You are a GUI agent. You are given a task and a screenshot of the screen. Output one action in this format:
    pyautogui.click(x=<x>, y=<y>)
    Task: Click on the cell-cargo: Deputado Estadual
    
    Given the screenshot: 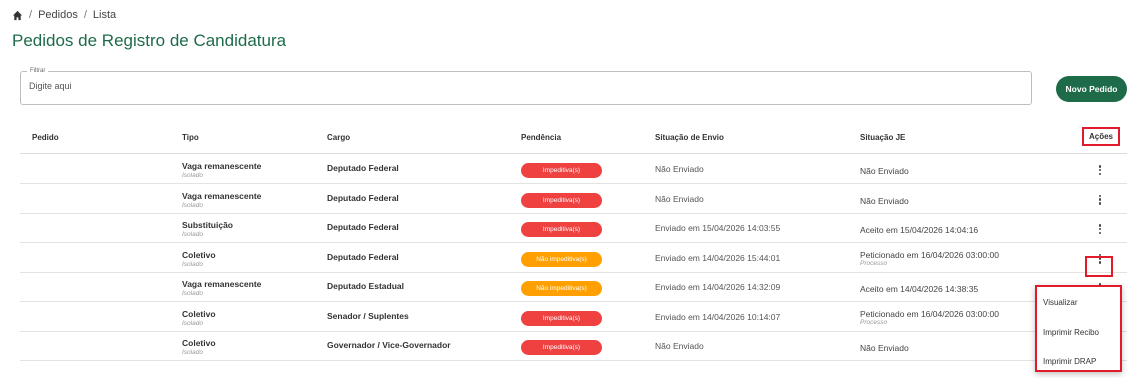 What is the action you would take?
    pyautogui.click(x=365, y=286)
    